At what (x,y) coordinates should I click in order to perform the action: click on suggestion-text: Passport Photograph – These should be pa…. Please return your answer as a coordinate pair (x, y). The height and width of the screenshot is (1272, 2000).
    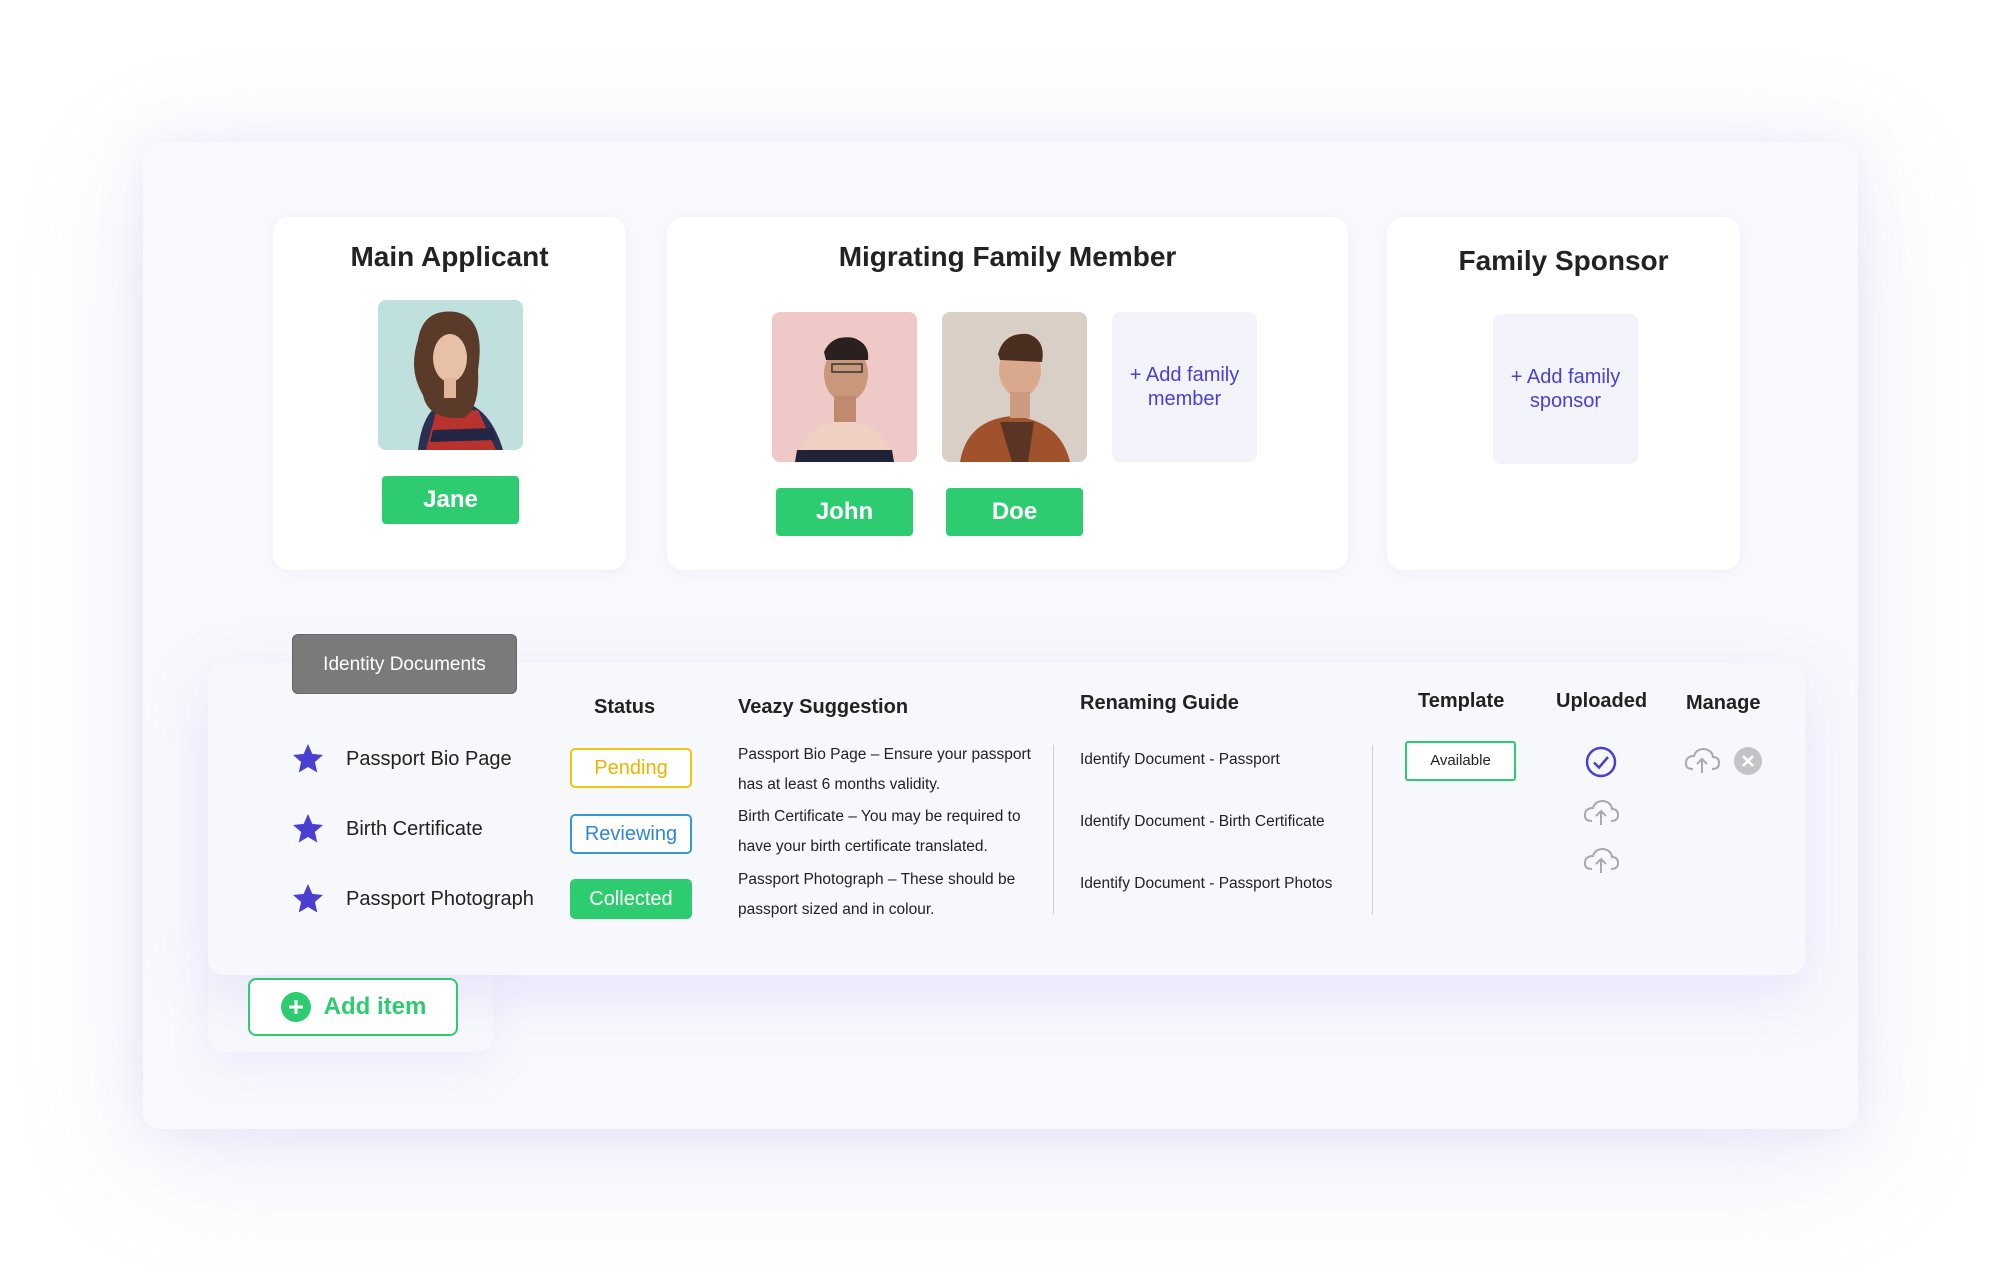
    Looking at the image, I should click on (877, 894).